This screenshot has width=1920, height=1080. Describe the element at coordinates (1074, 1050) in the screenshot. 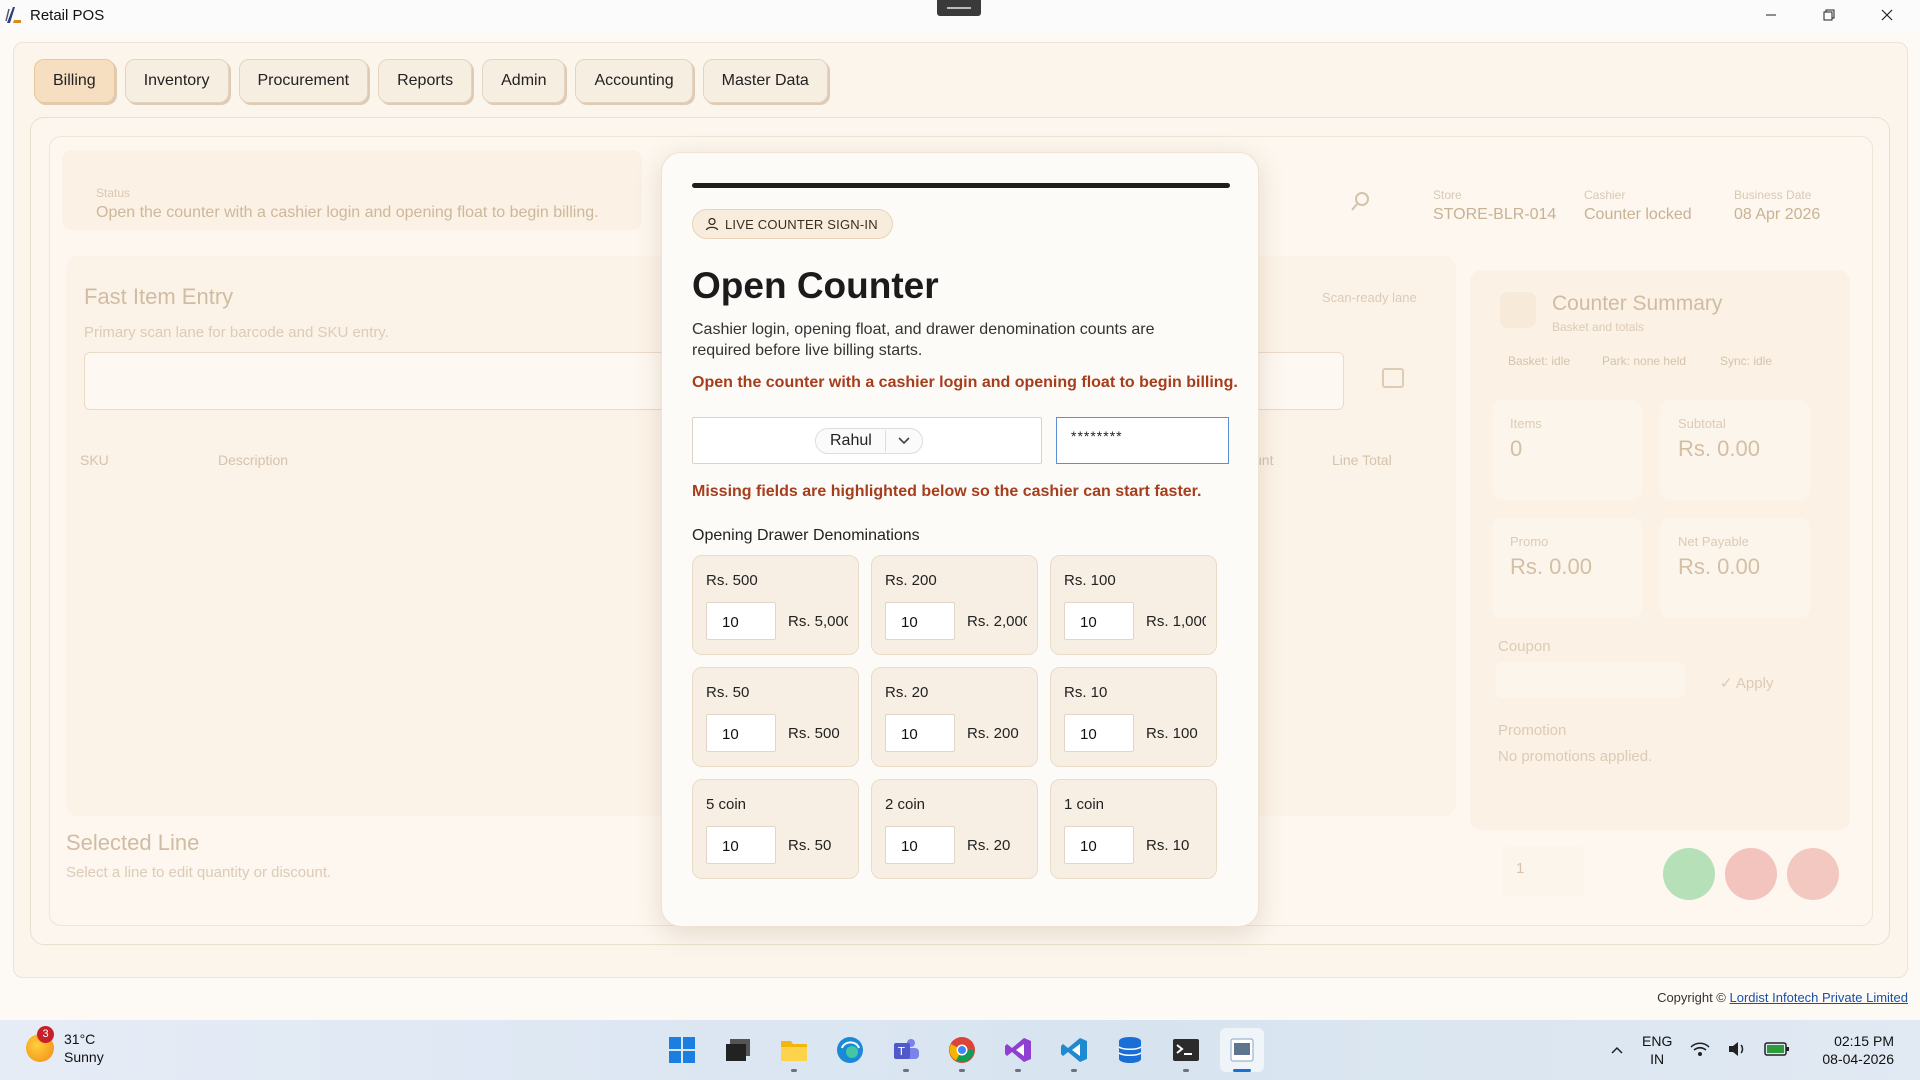

I see `vscode-icon` at that location.